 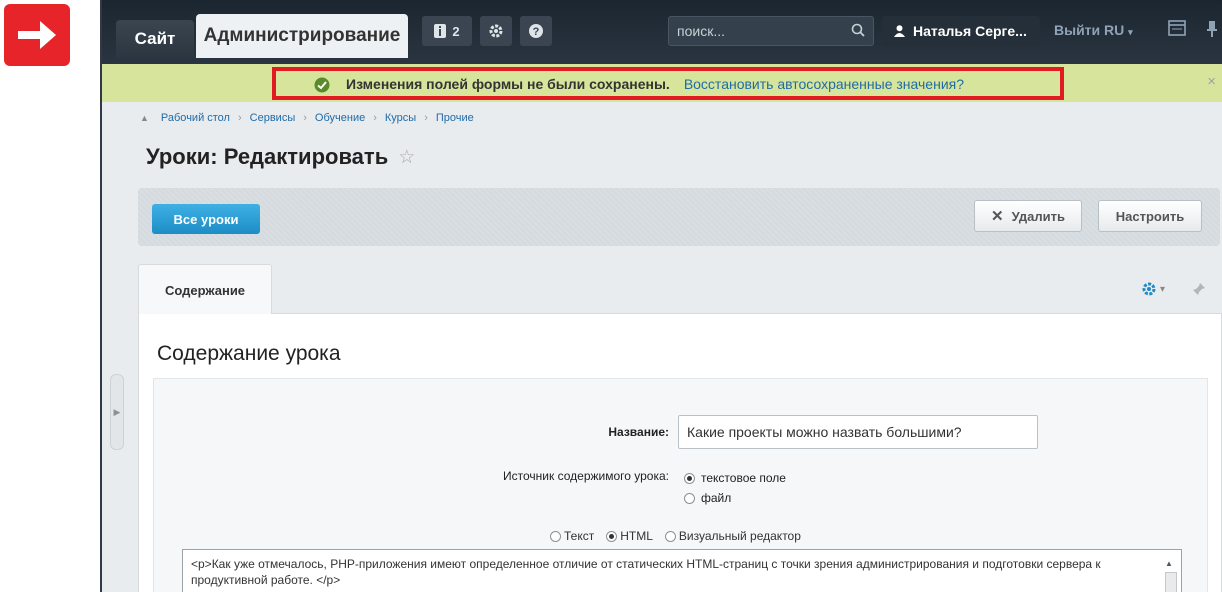 What do you see at coordinates (496, 31) in the screenshot?
I see `settings-gear-icon` at bounding box center [496, 31].